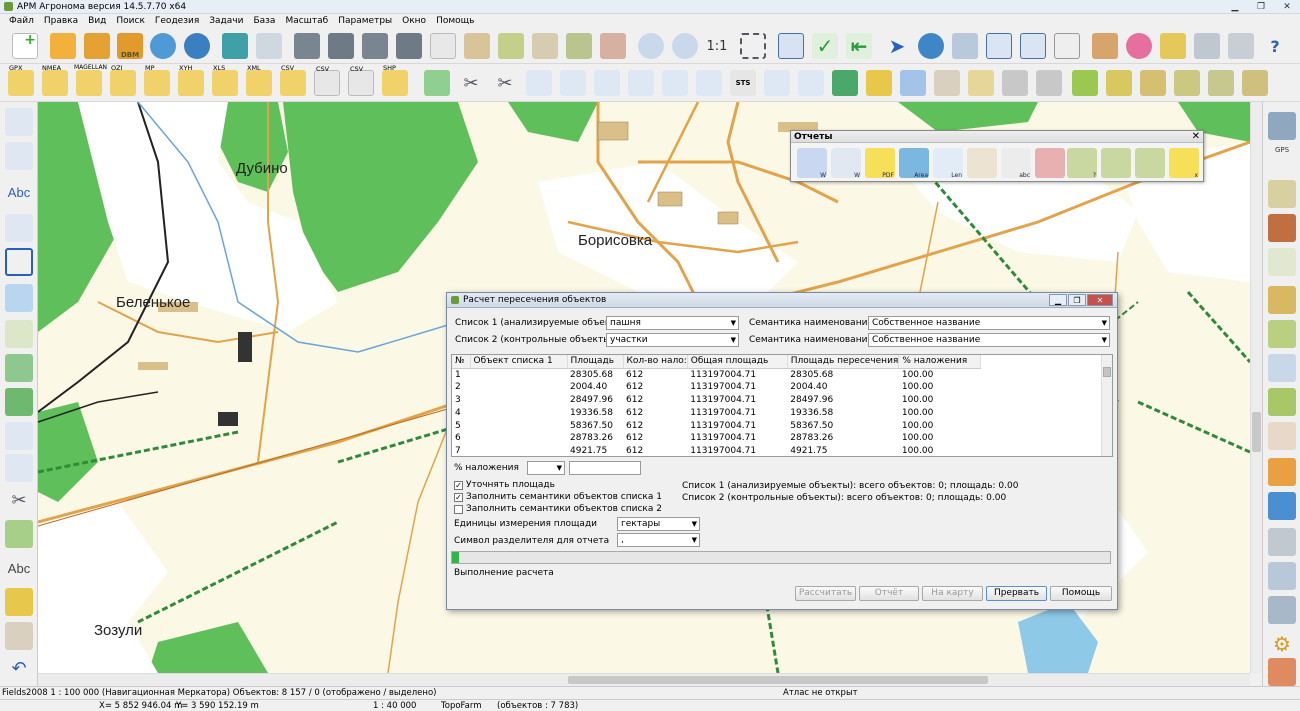  What do you see at coordinates (1116, 163) in the screenshot?
I see `report-search-icon` at bounding box center [1116, 163].